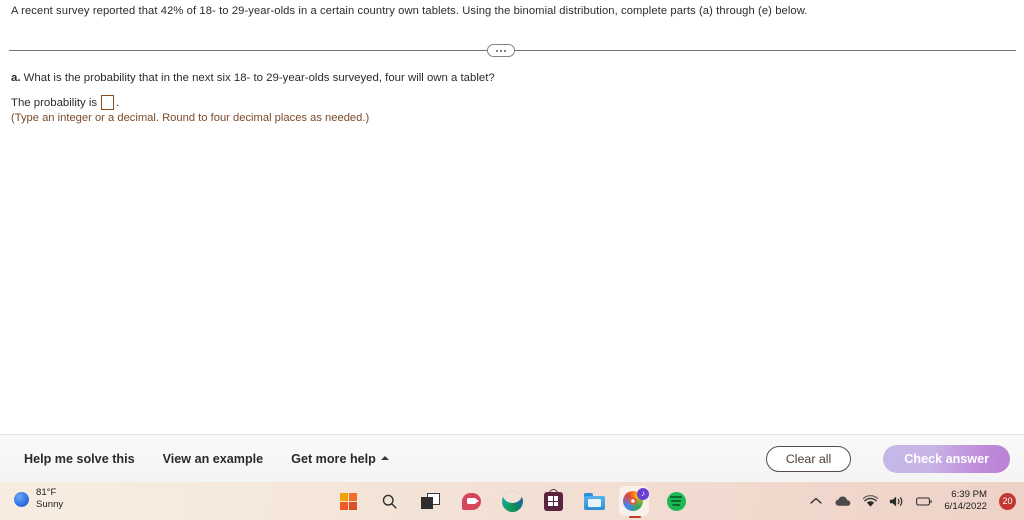 The image size is (1024, 520). I want to click on weather-sun-icon, so click(21, 499).